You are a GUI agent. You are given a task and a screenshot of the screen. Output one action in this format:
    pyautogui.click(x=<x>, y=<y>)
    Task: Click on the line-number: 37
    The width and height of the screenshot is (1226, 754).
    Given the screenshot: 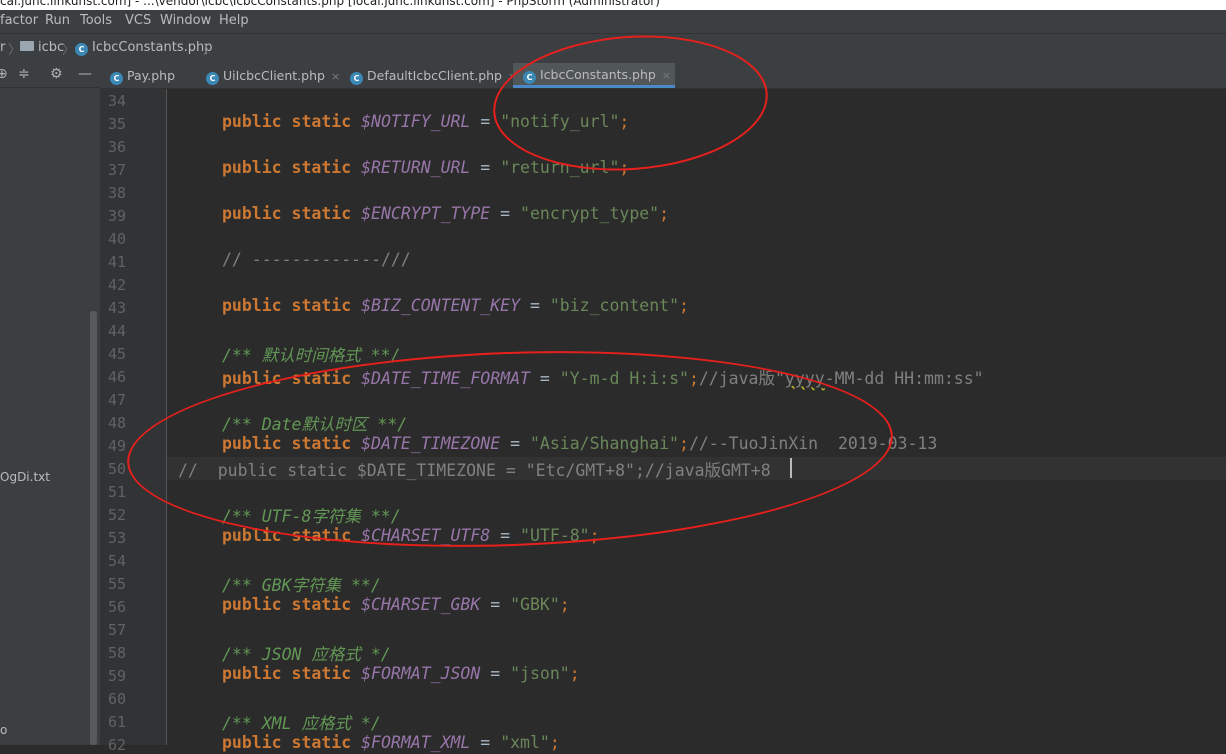 What is the action you would take?
    pyautogui.click(x=116, y=170)
    